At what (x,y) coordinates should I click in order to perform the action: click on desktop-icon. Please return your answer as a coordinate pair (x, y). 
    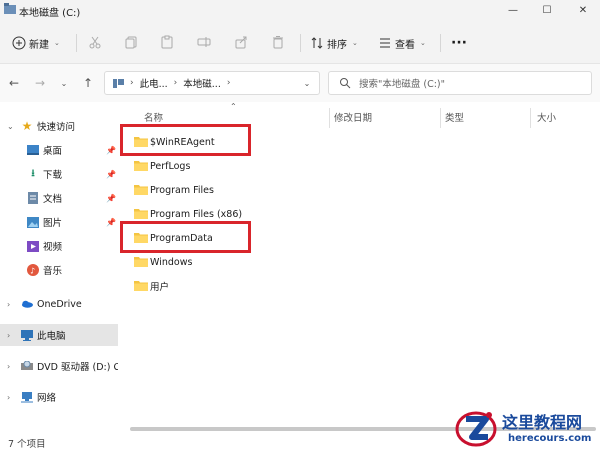
    Looking at the image, I should click on (33, 150).